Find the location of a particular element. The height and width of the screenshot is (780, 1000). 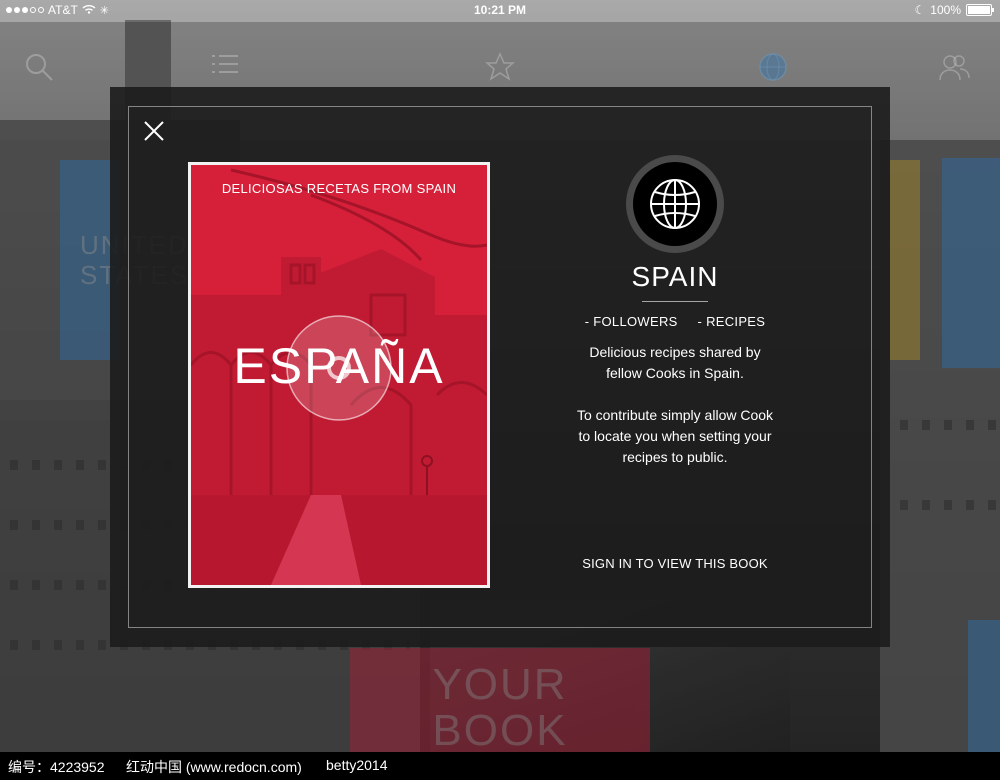

sign-in-button: SIGN IN TO VIEW THIS BOOK is located at coordinates (675, 563).